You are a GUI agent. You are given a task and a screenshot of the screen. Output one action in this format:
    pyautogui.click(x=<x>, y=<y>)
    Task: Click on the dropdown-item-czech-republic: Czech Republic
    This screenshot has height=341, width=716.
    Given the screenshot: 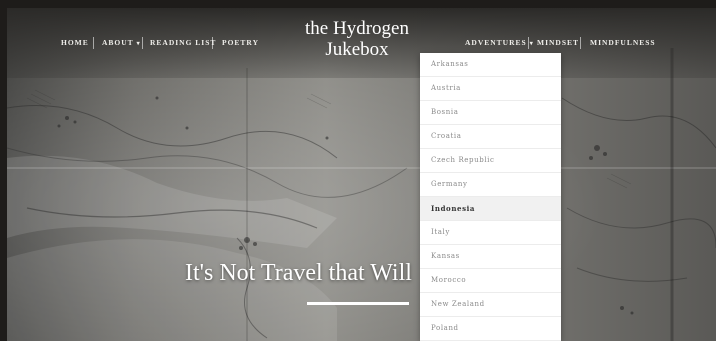 What is the action you would take?
    pyautogui.click(x=490, y=161)
    